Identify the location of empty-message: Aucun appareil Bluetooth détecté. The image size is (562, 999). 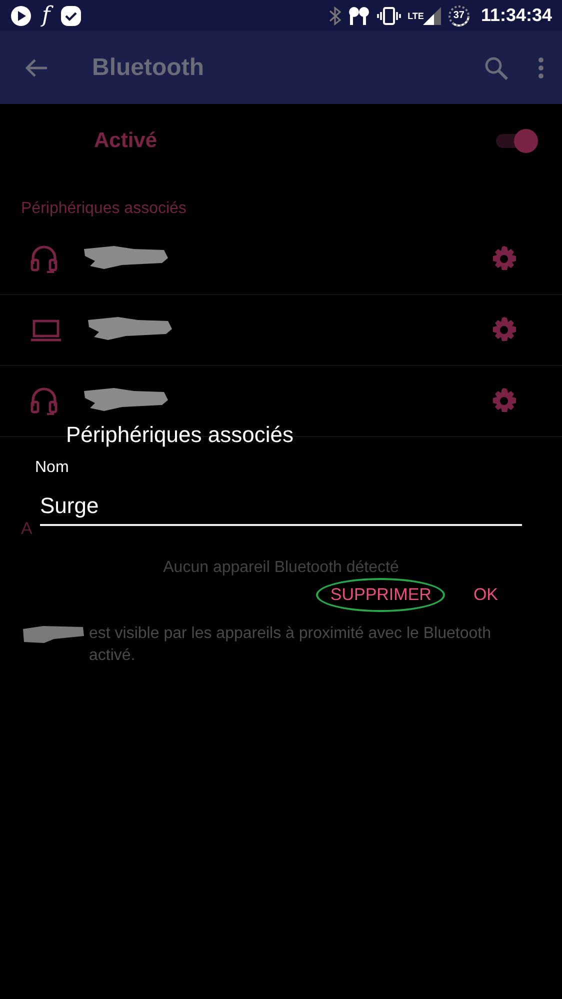
(281, 567).